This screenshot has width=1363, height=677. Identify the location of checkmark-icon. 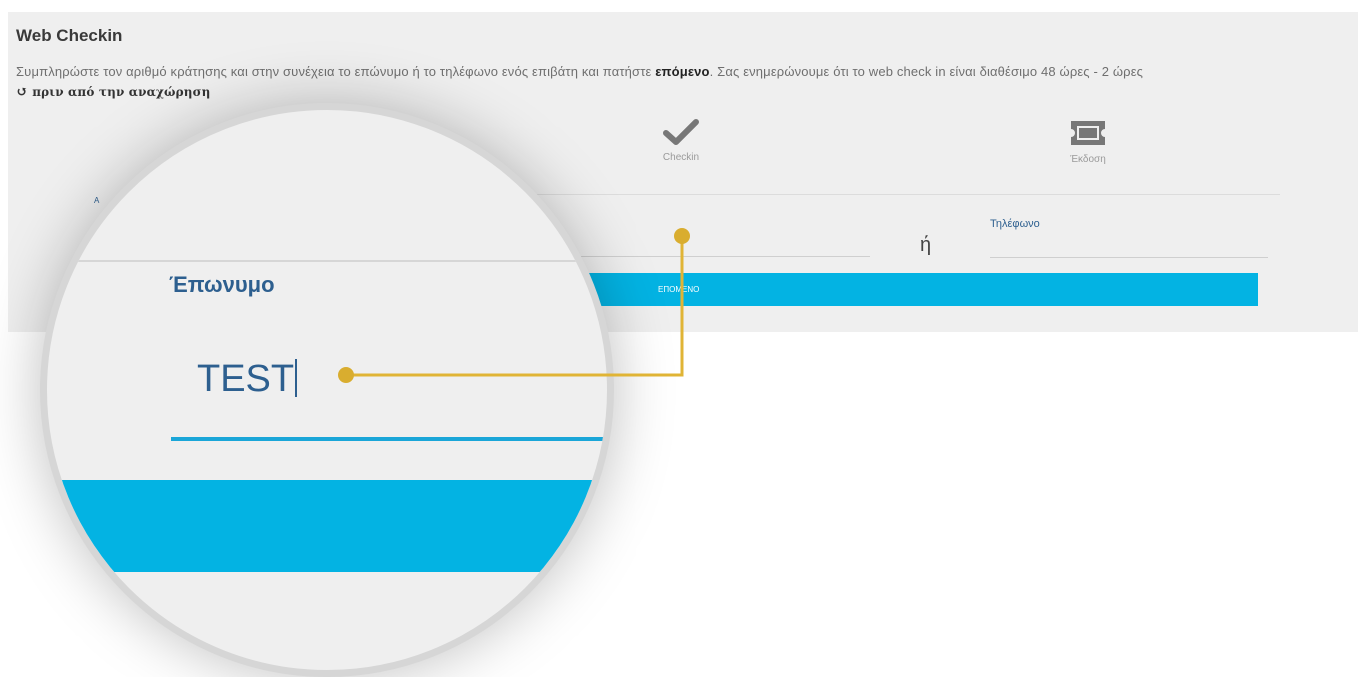
(681, 132).